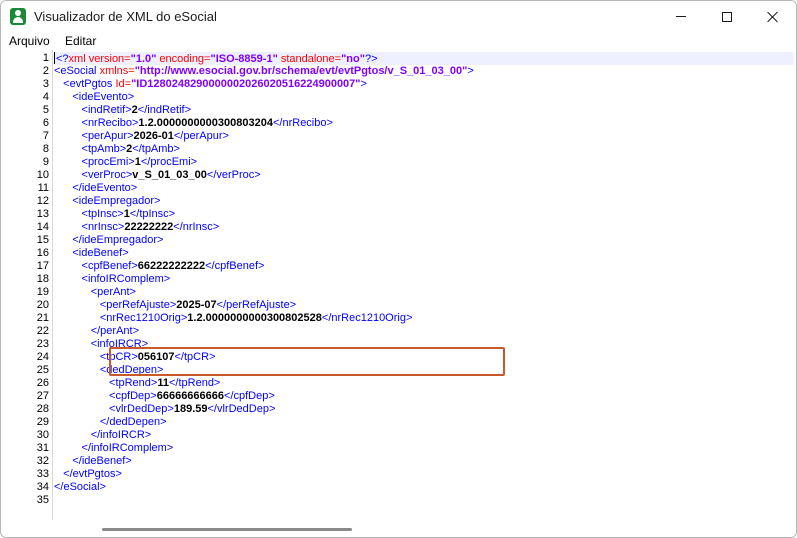  I want to click on code-line: </evtPgtos>, so click(424, 474).